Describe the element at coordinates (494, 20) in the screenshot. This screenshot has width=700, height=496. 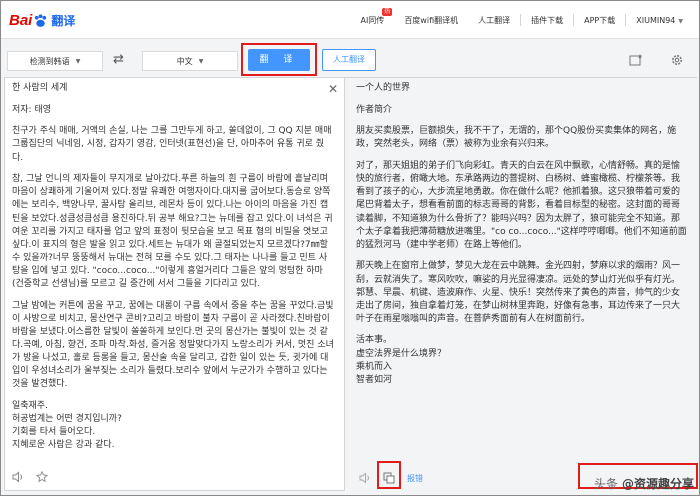
I see `nav-human-translation: 人工翻译` at that location.